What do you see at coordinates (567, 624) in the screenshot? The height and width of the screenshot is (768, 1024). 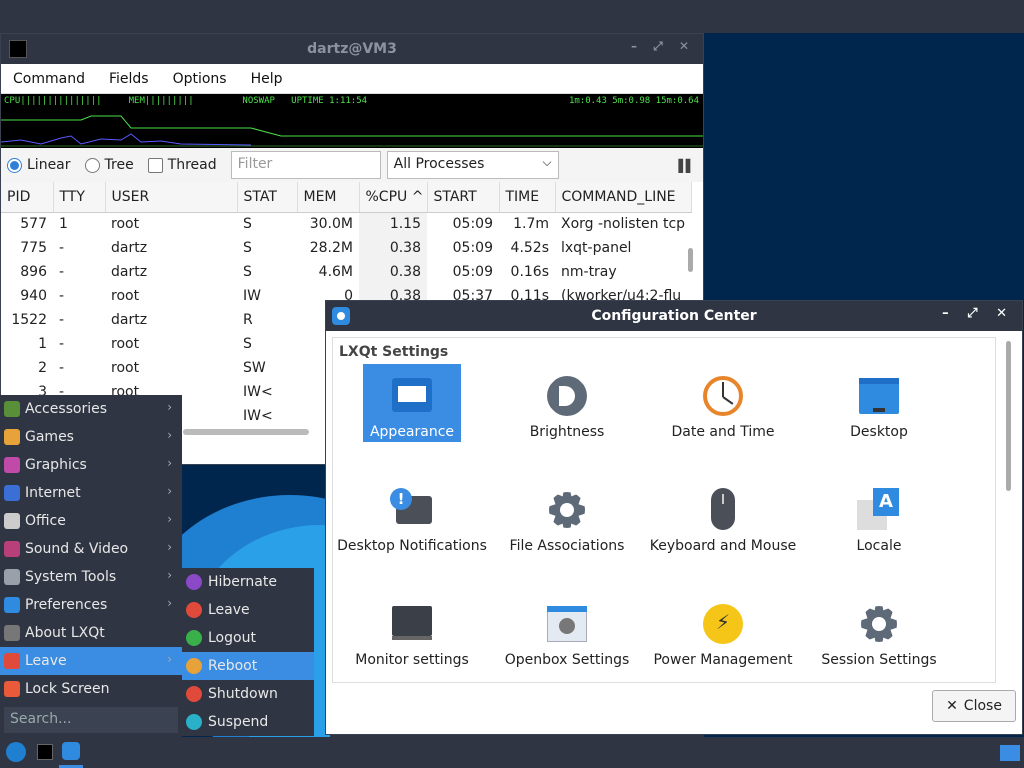 I see `openbox-icon` at bounding box center [567, 624].